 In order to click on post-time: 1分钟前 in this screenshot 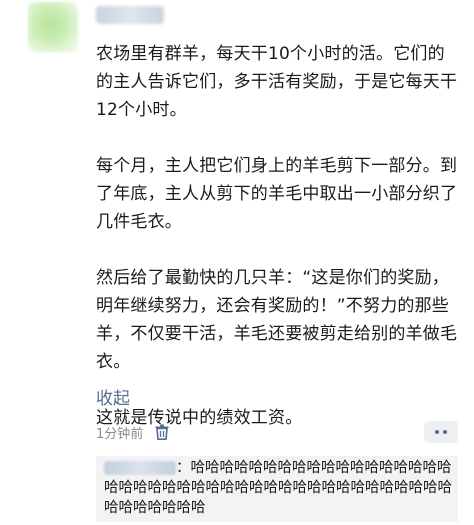, I will do `click(120, 434)`.